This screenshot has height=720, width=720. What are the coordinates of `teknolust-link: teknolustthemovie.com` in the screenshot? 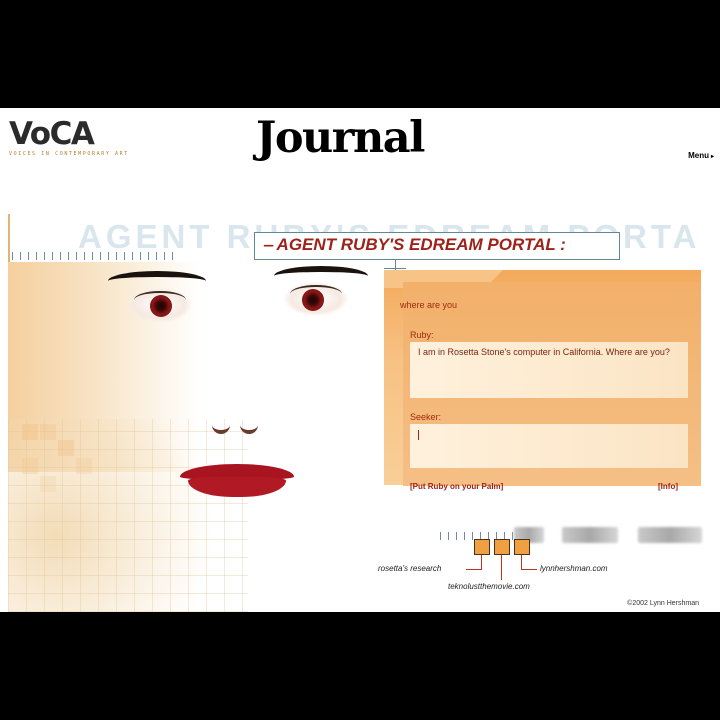 It's located at (489, 586).